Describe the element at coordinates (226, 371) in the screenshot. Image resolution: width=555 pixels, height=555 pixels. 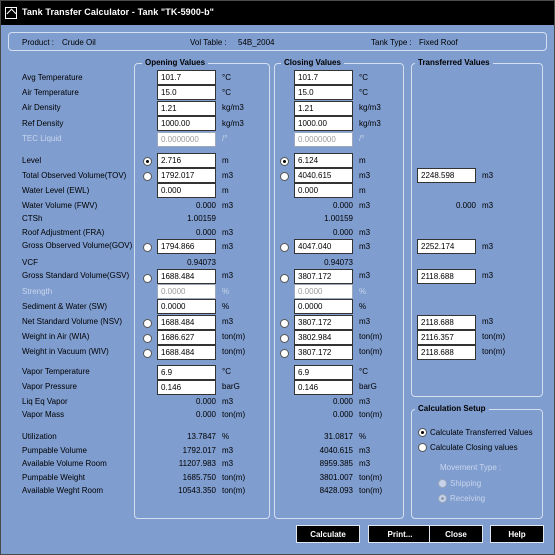
I see `opening-vapor-temperature-unit: °C` at that location.